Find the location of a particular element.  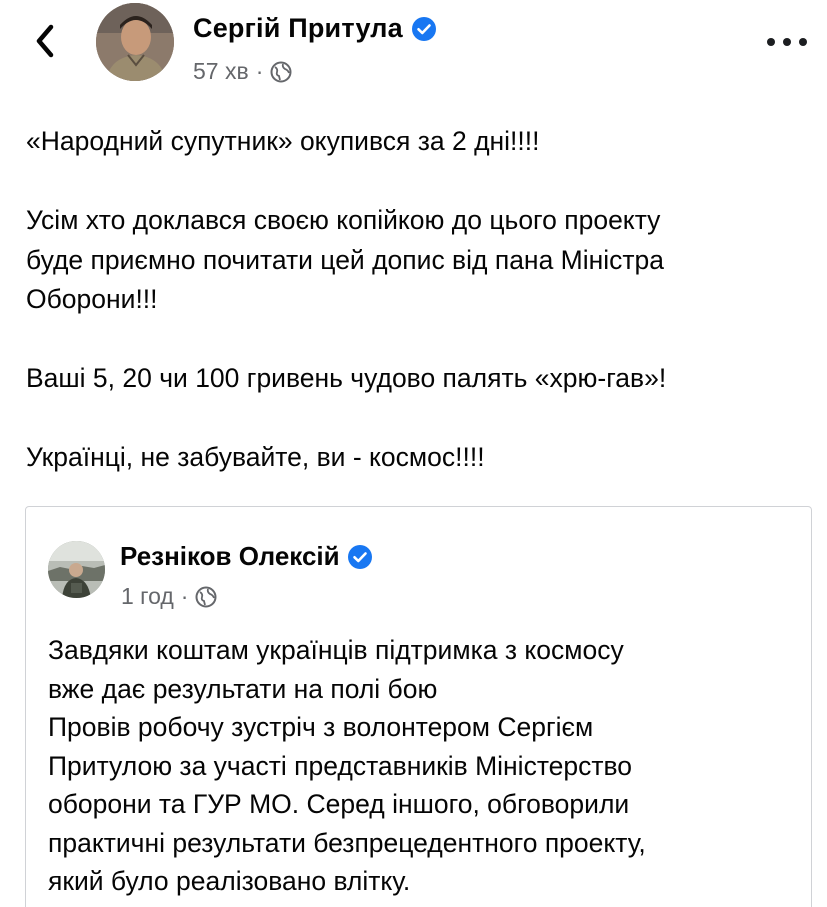

shared-author-name-row: Резніков Олексій is located at coordinates (246, 556).